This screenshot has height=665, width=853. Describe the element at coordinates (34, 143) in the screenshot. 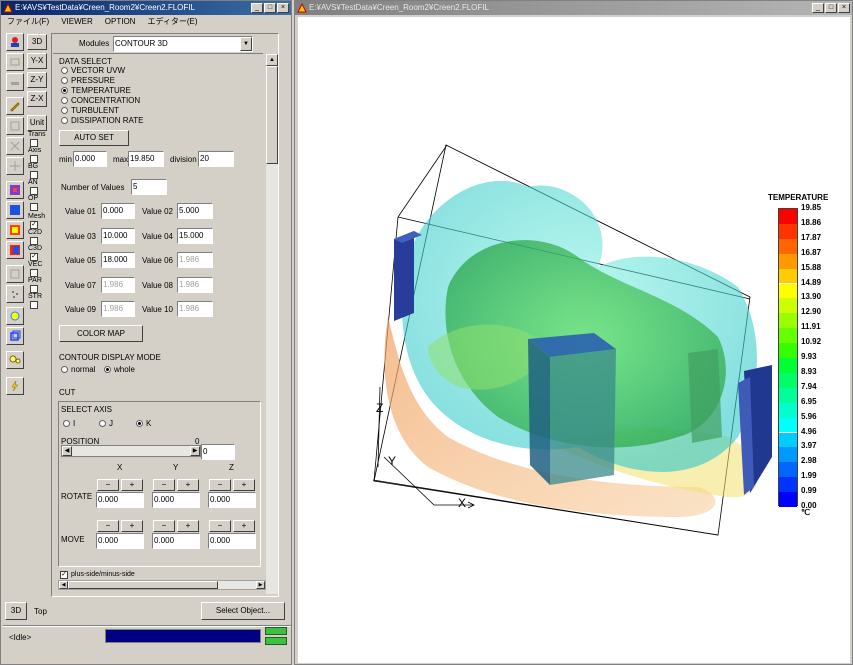

I see `trans-checkbox` at that location.